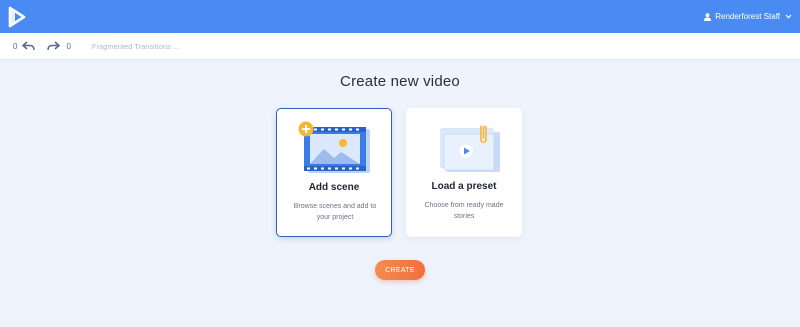 The height and width of the screenshot is (327, 800). Describe the element at coordinates (335, 212) in the screenshot. I see `card-description: Browse scenes and add to your project` at that location.